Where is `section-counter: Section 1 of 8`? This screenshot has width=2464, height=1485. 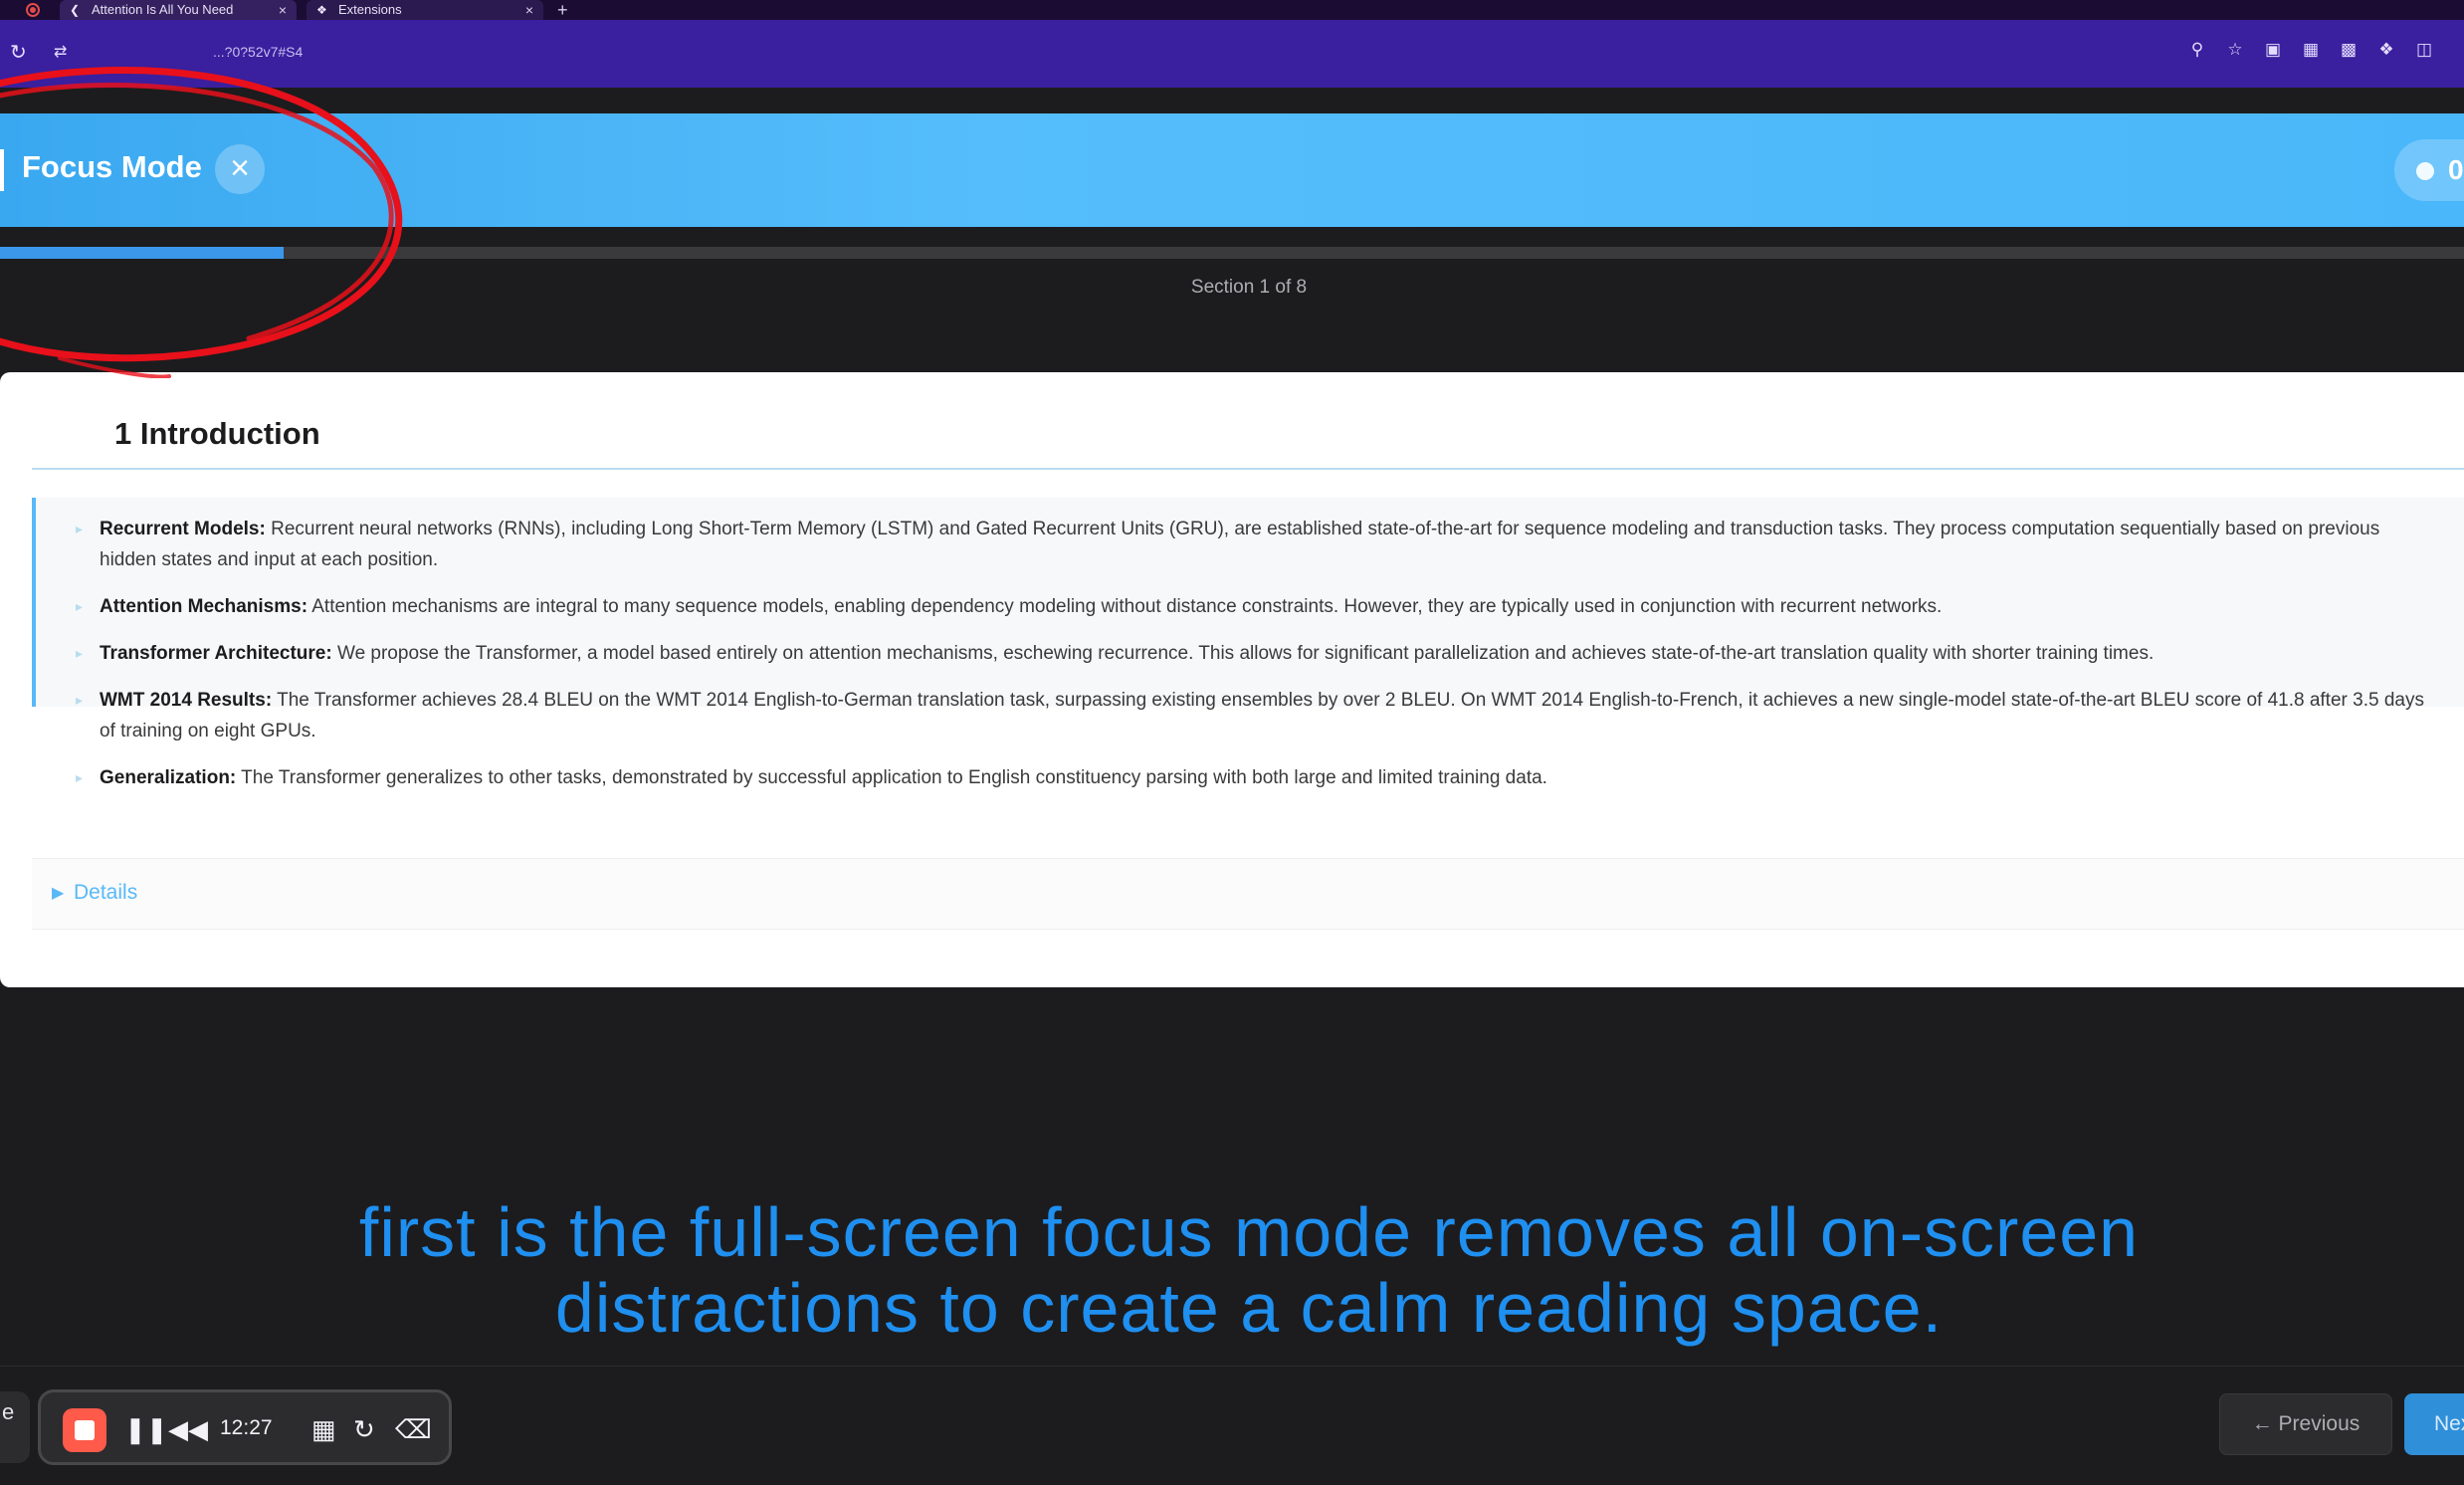
section-counter: Section 1 of 8 is located at coordinates (1249, 287).